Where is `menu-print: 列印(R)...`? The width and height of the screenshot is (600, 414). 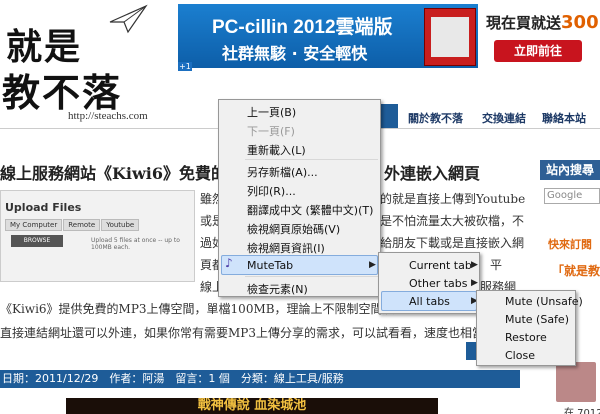
menu-print: 列印(R)... is located at coordinates (271, 191).